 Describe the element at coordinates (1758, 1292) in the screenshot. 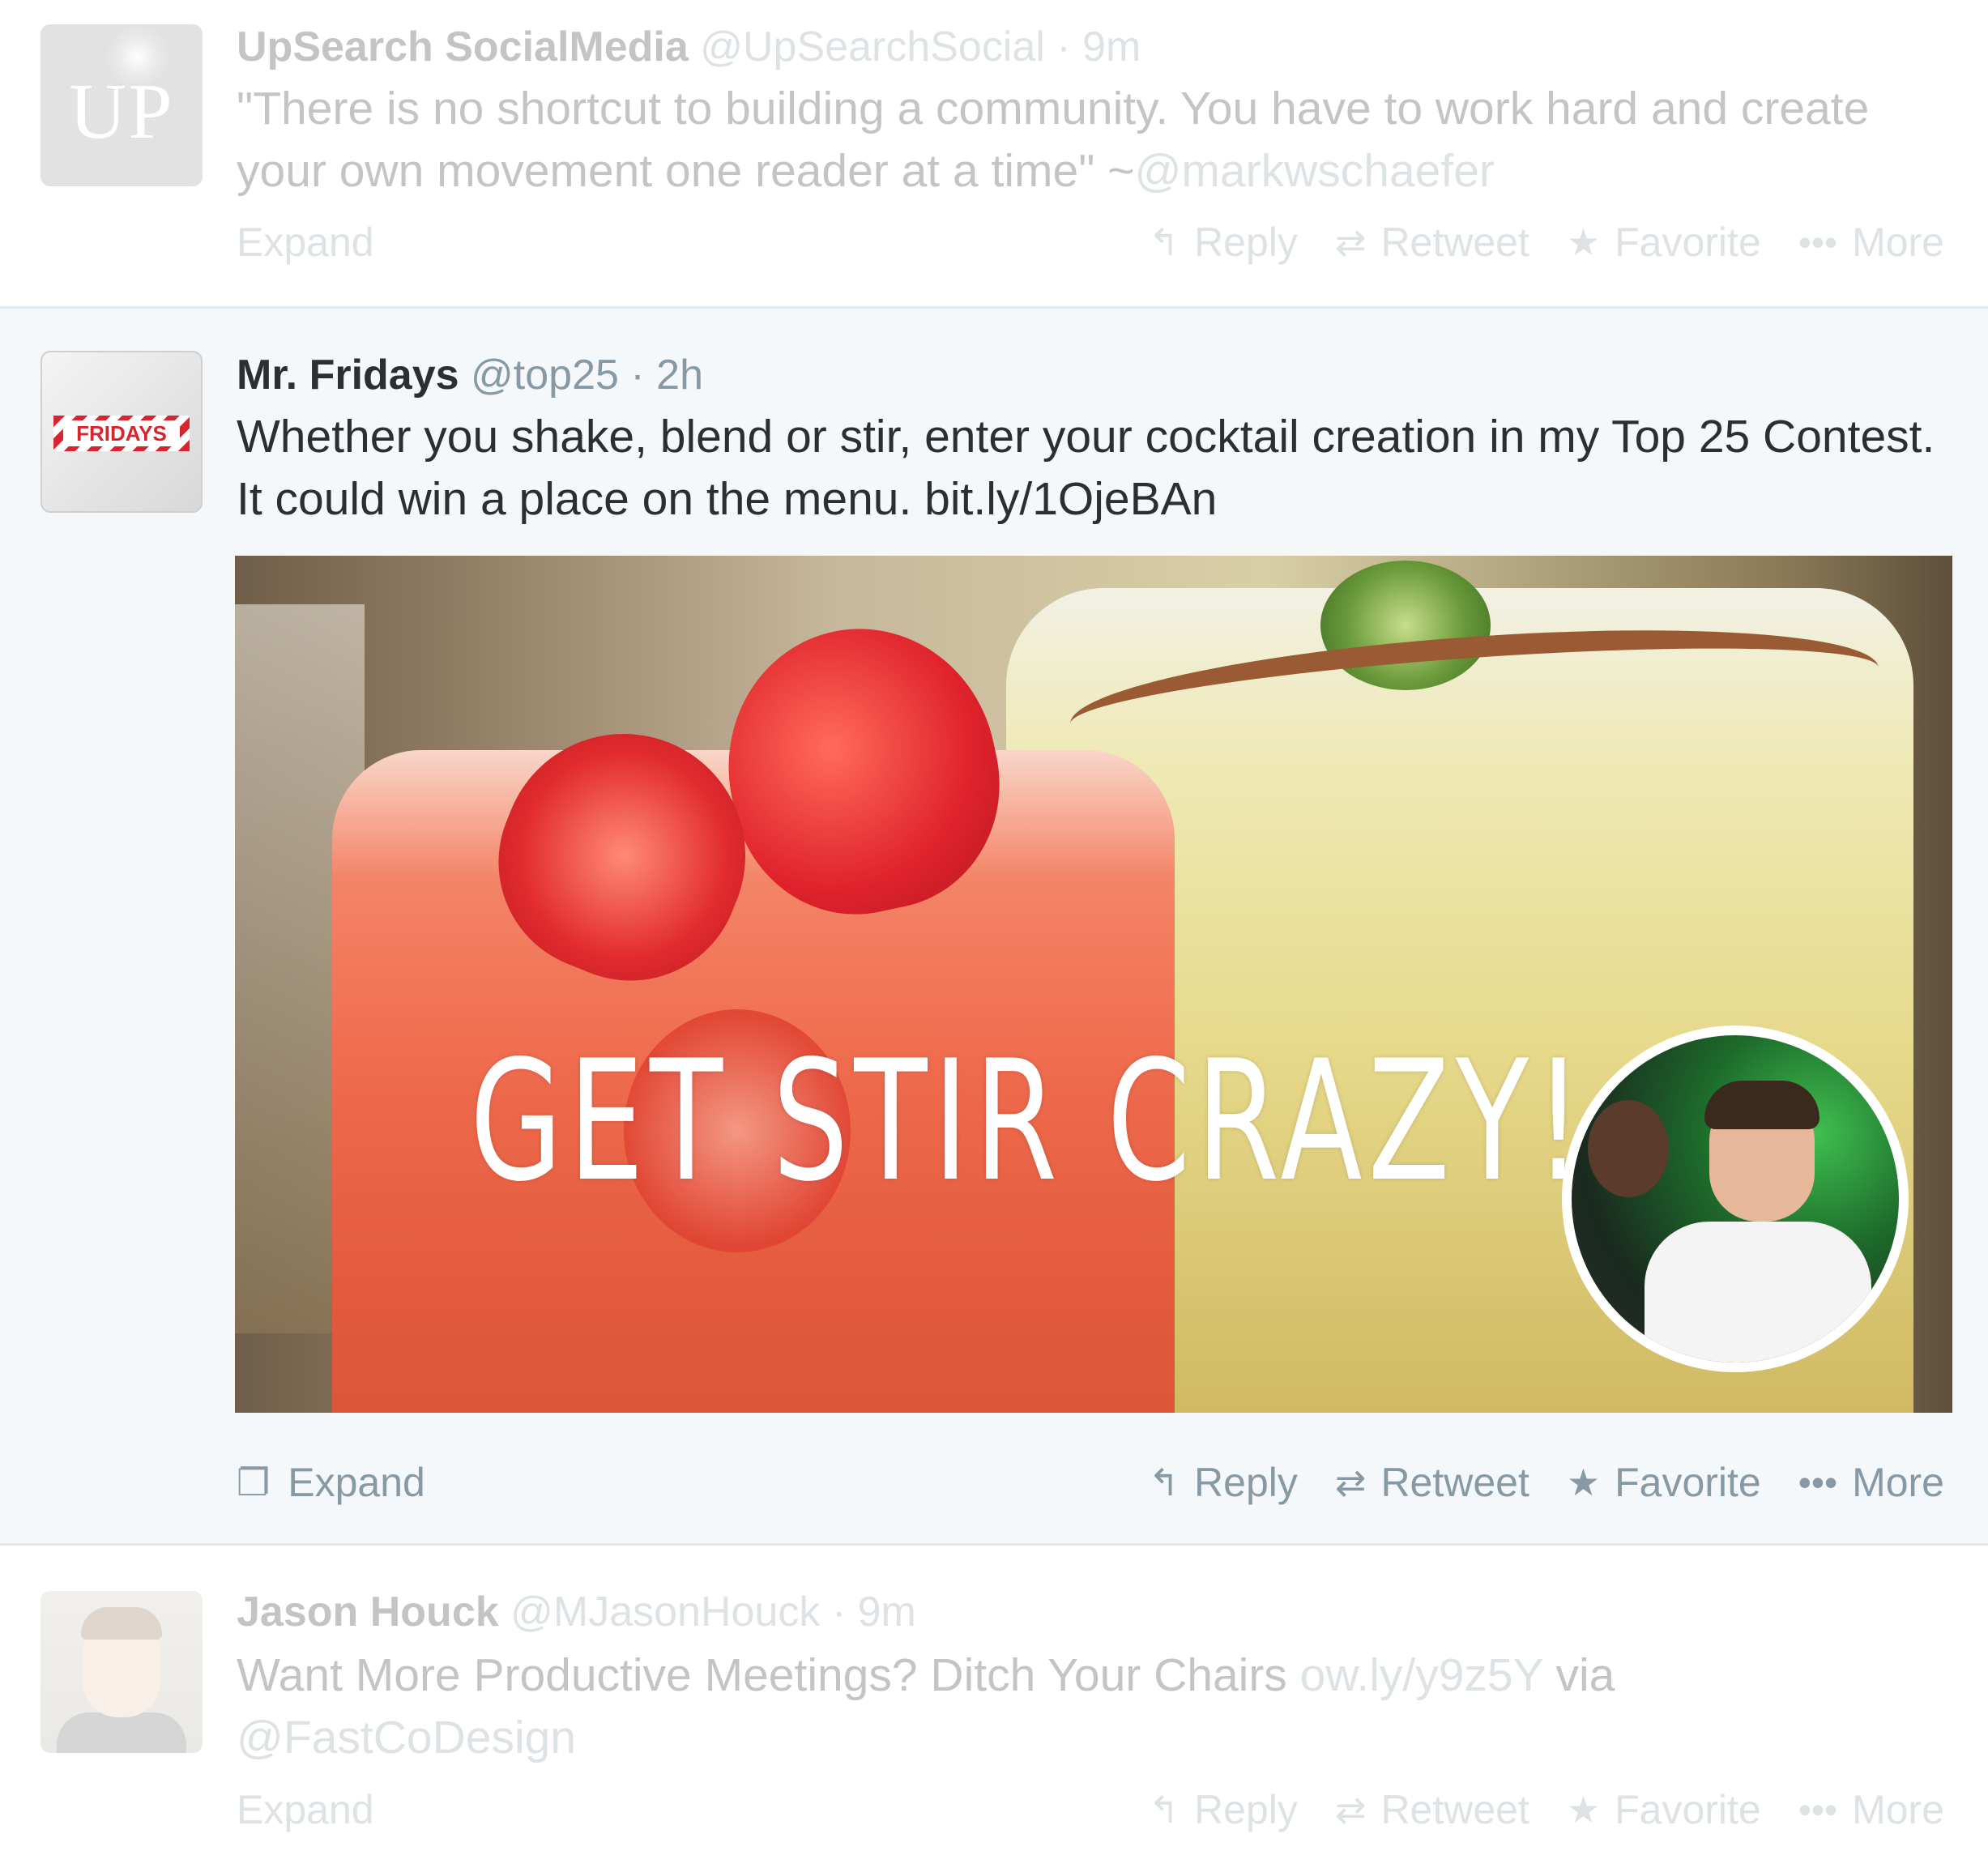

I see `bartender-shirt` at that location.